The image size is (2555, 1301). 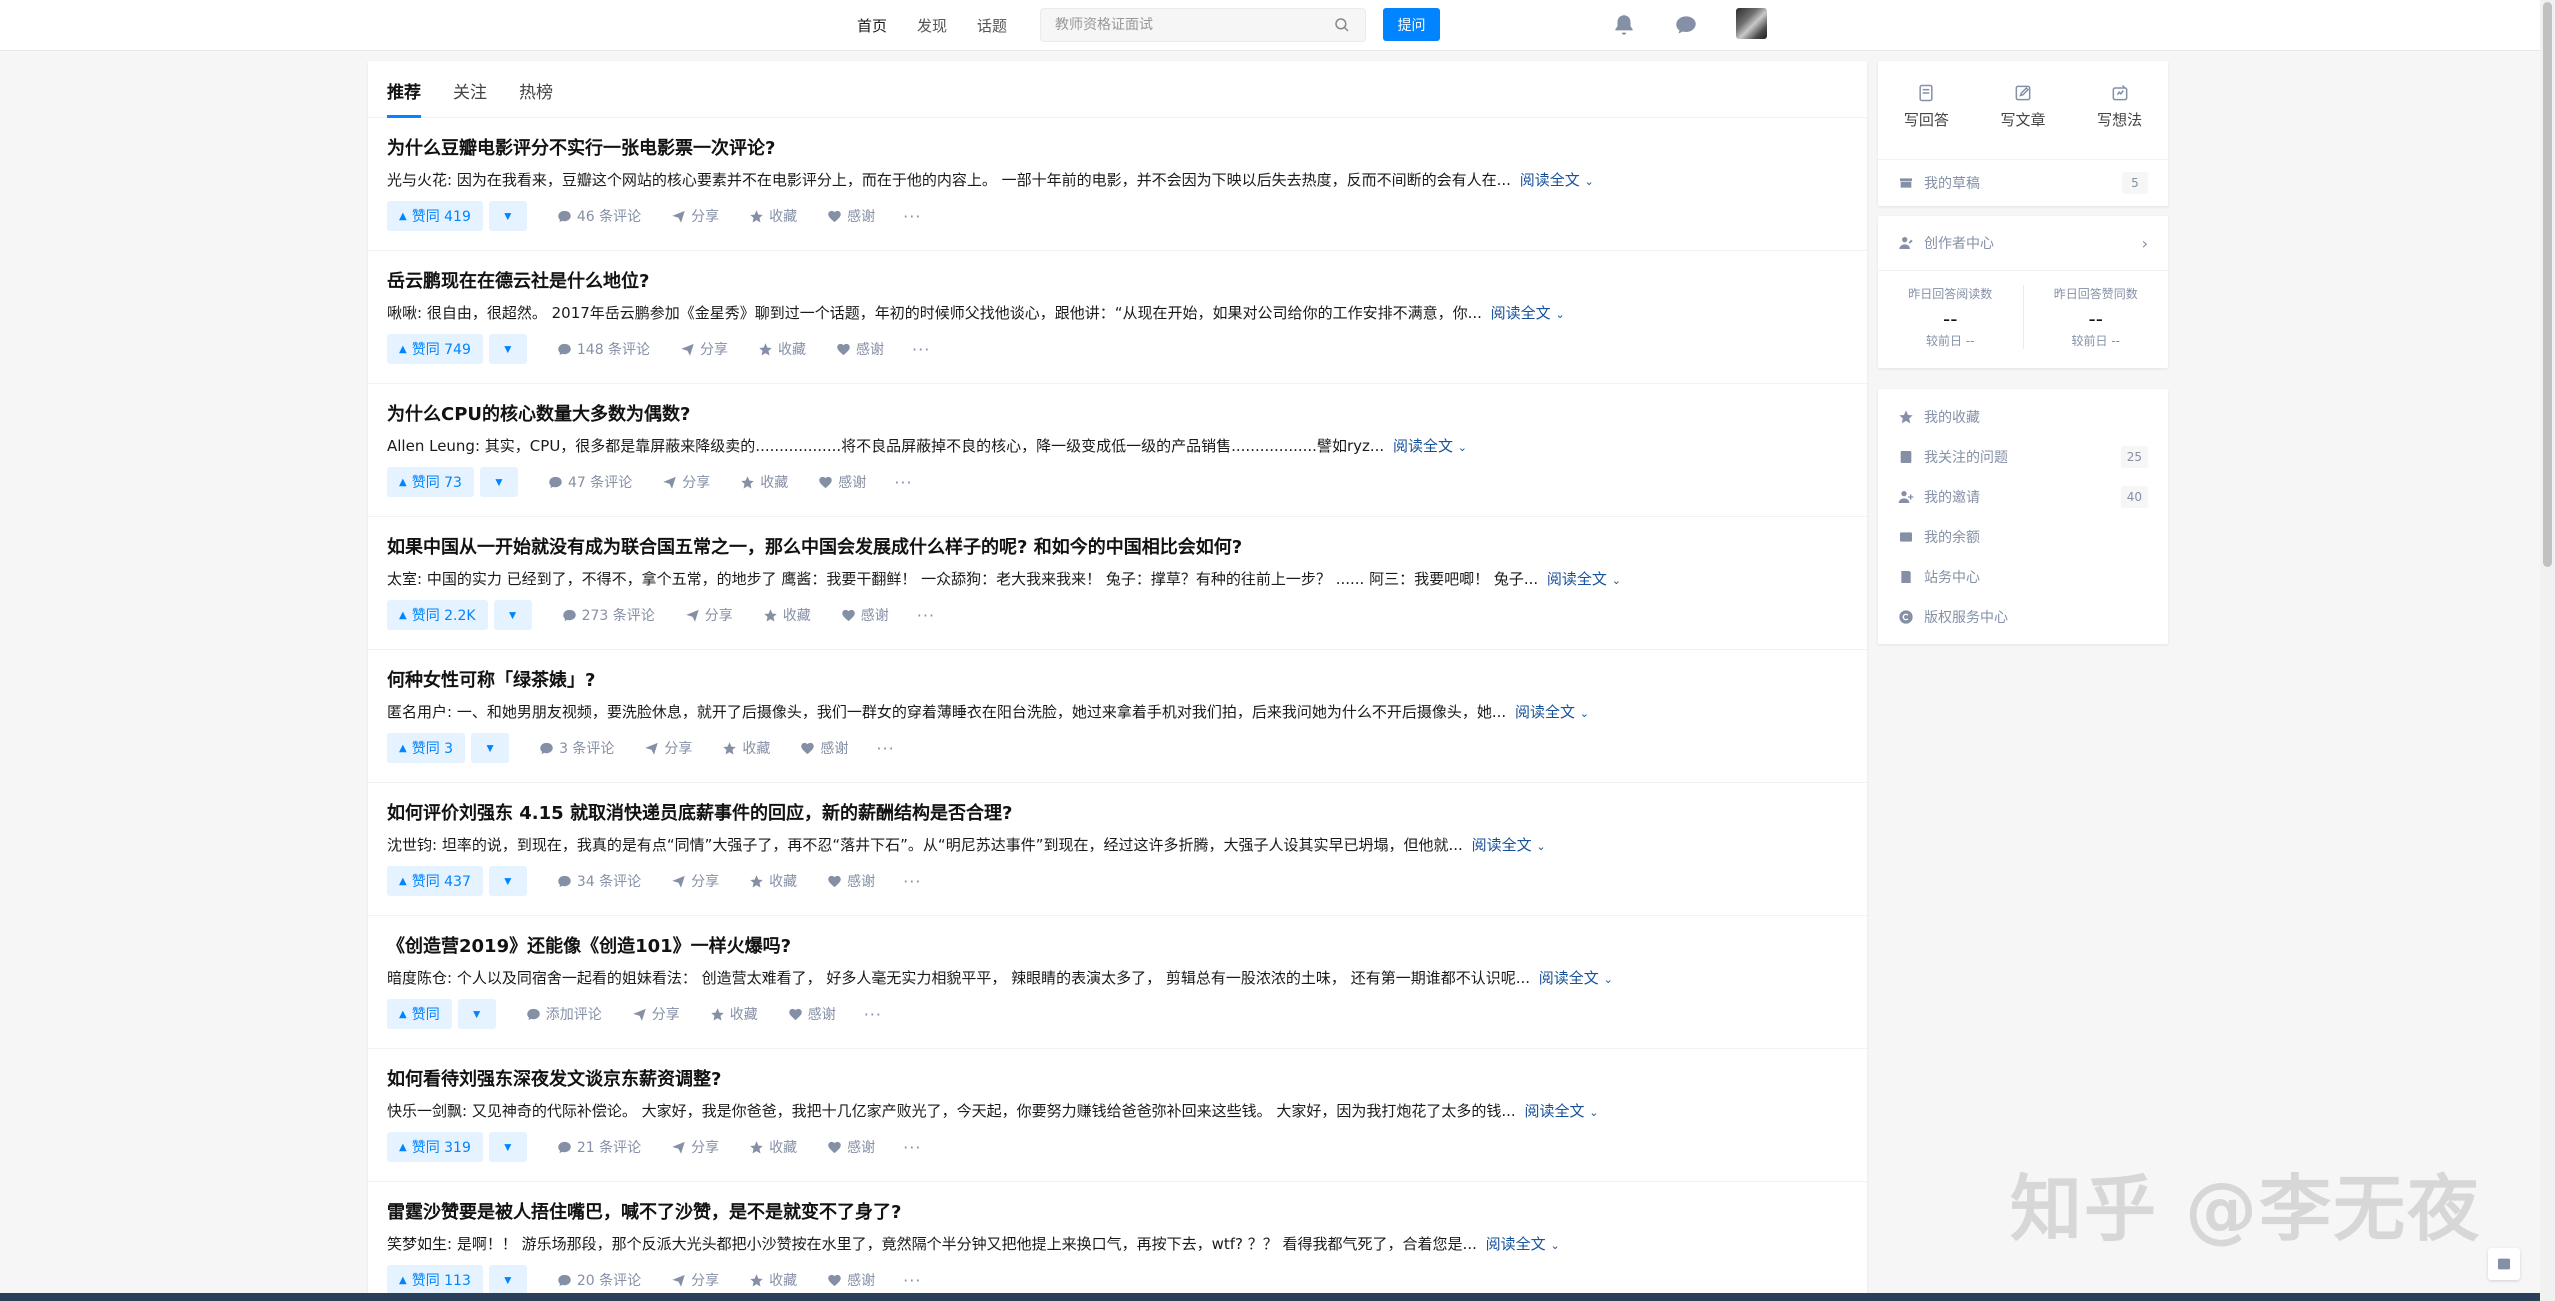 What do you see at coordinates (576, 748) in the screenshot?
I see `comment-button: 3 条评论` at bounding box center [576, 748].